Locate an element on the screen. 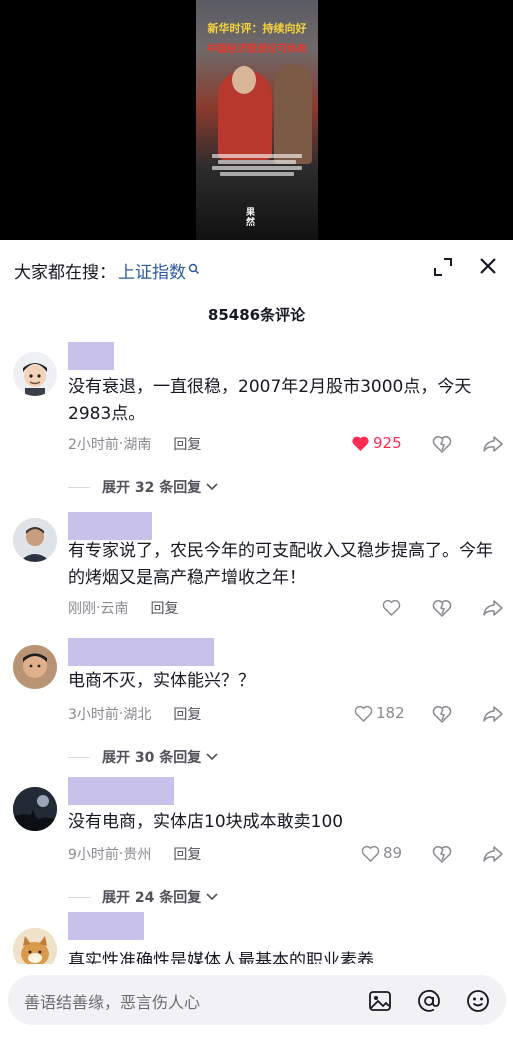  comment-text: 真实性准确性是媒体人最基本的职业素养 is located at coordinates (221, 957).